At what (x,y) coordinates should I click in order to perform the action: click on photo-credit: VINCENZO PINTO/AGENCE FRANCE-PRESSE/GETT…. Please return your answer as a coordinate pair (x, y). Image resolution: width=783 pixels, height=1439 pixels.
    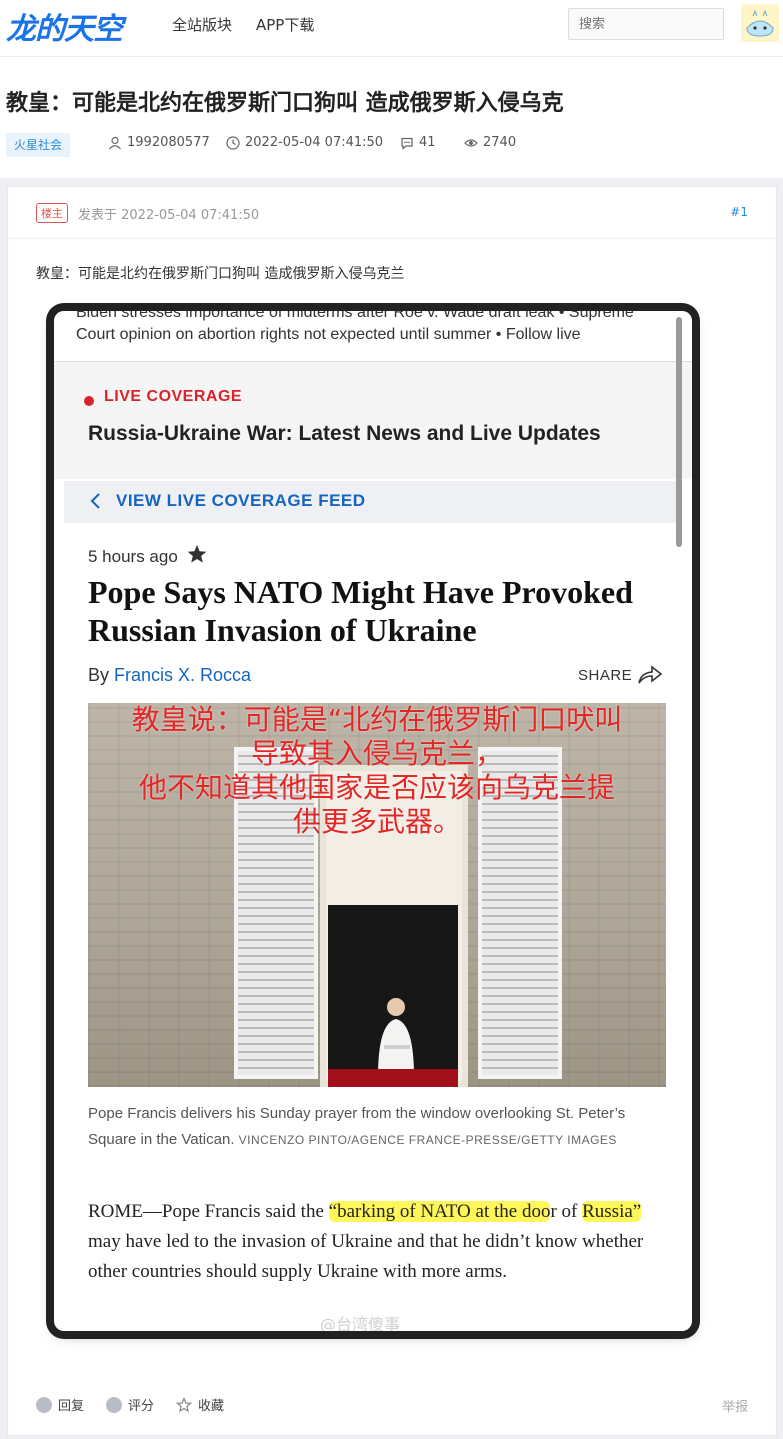
    Looking at the image, I should click on (427, 1140).